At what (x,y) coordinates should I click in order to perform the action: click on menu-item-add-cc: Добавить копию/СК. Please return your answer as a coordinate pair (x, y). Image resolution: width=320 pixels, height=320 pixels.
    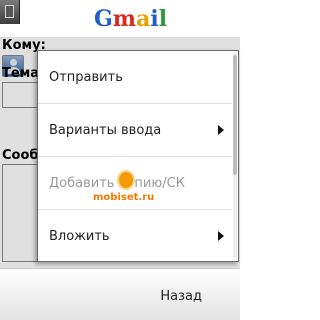
    Looking at the image, I should click on (135, 183).